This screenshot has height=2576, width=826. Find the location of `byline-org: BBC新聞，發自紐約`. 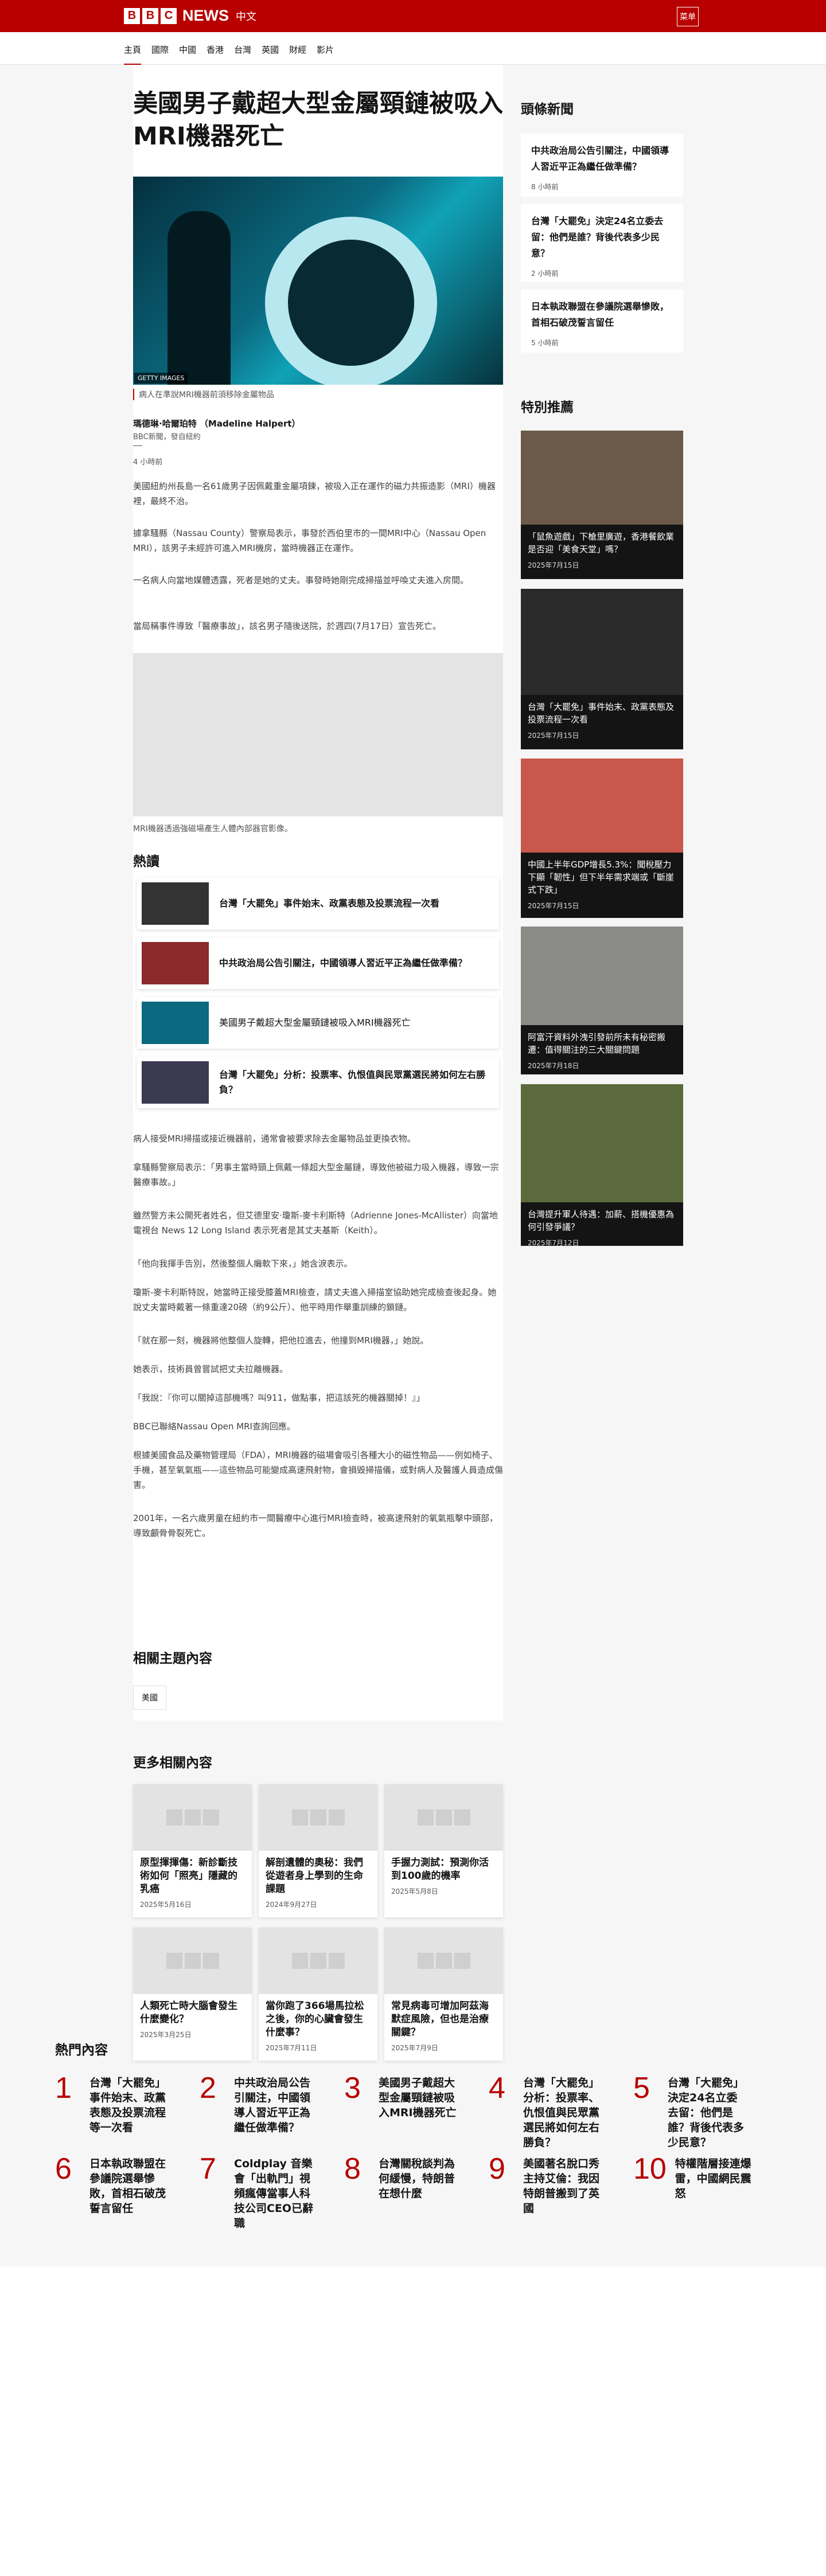

byline-org: BBC新聞，發自紐約 is located at coordinates (167, 437).